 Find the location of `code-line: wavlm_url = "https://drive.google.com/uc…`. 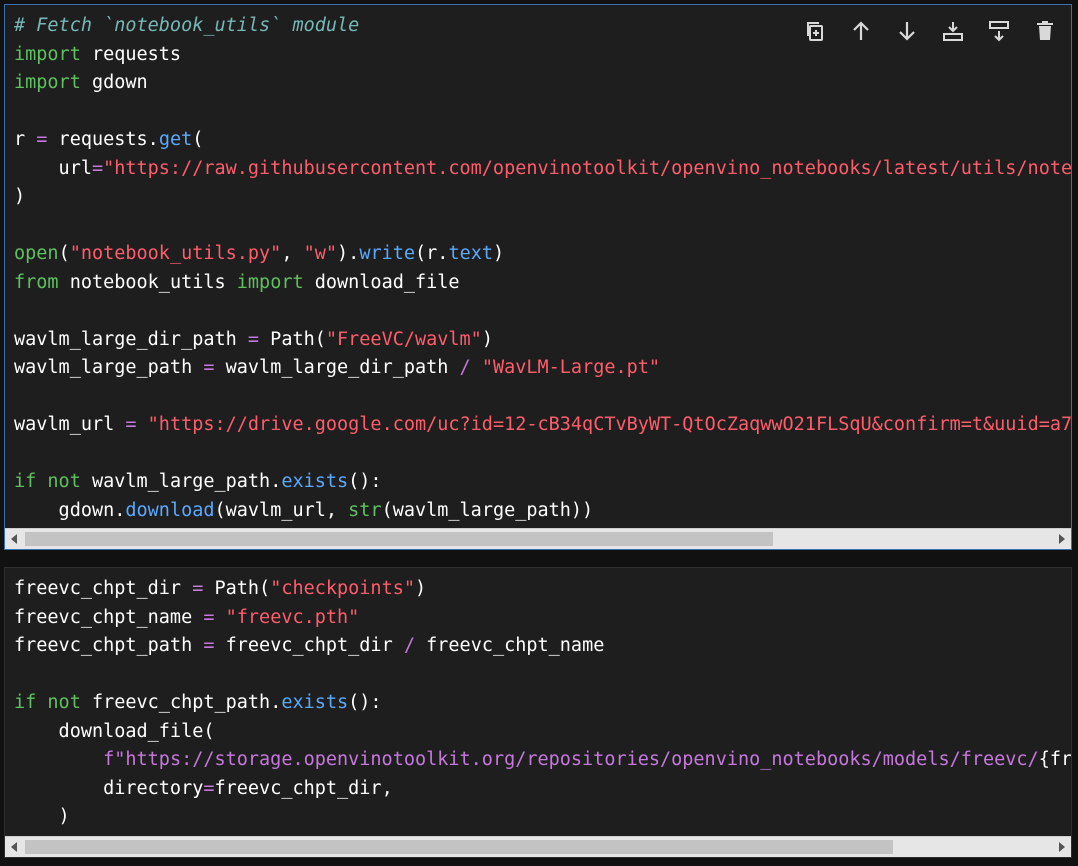

code-line: wavlm_url = "https://drive.google.com/uc… is located at coordinates (543, 425).